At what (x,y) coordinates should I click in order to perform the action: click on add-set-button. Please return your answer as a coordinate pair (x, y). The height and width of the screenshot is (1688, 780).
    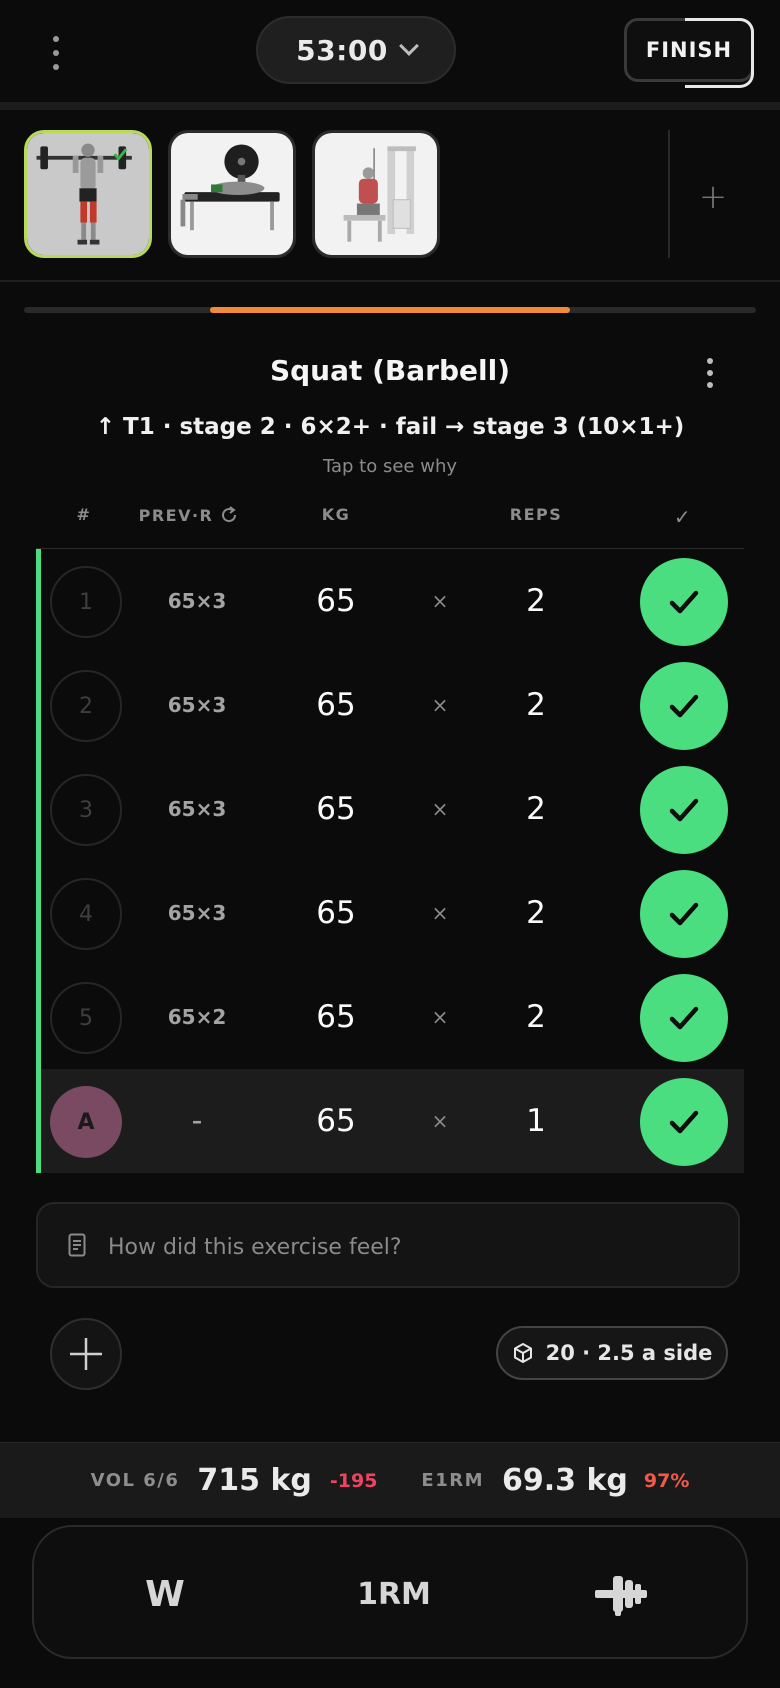
    Looking at the image, I should click on (86, 1354).